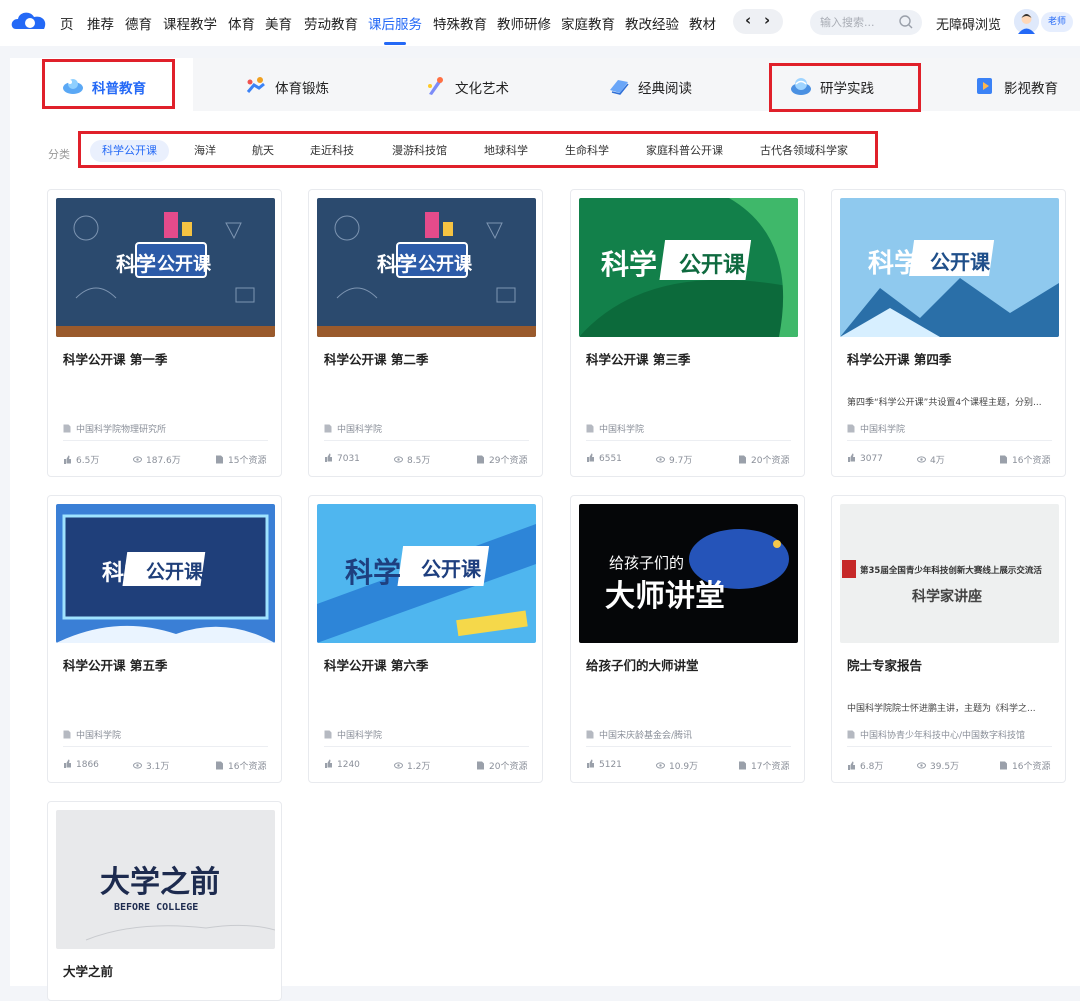  I want to click on nav-item-textbooks: 教材, so click(702, 23).